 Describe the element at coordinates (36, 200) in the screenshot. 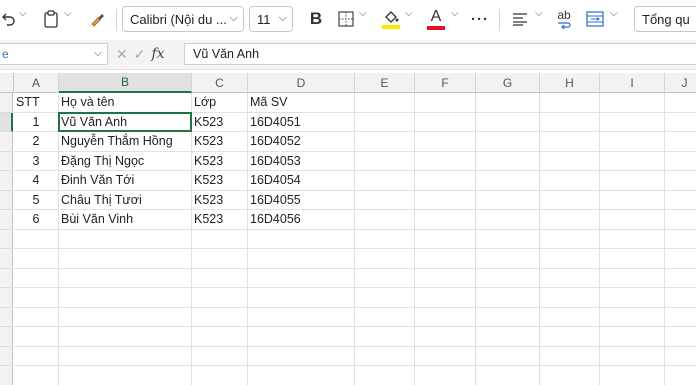

I see `data-cell: 5` at that location.